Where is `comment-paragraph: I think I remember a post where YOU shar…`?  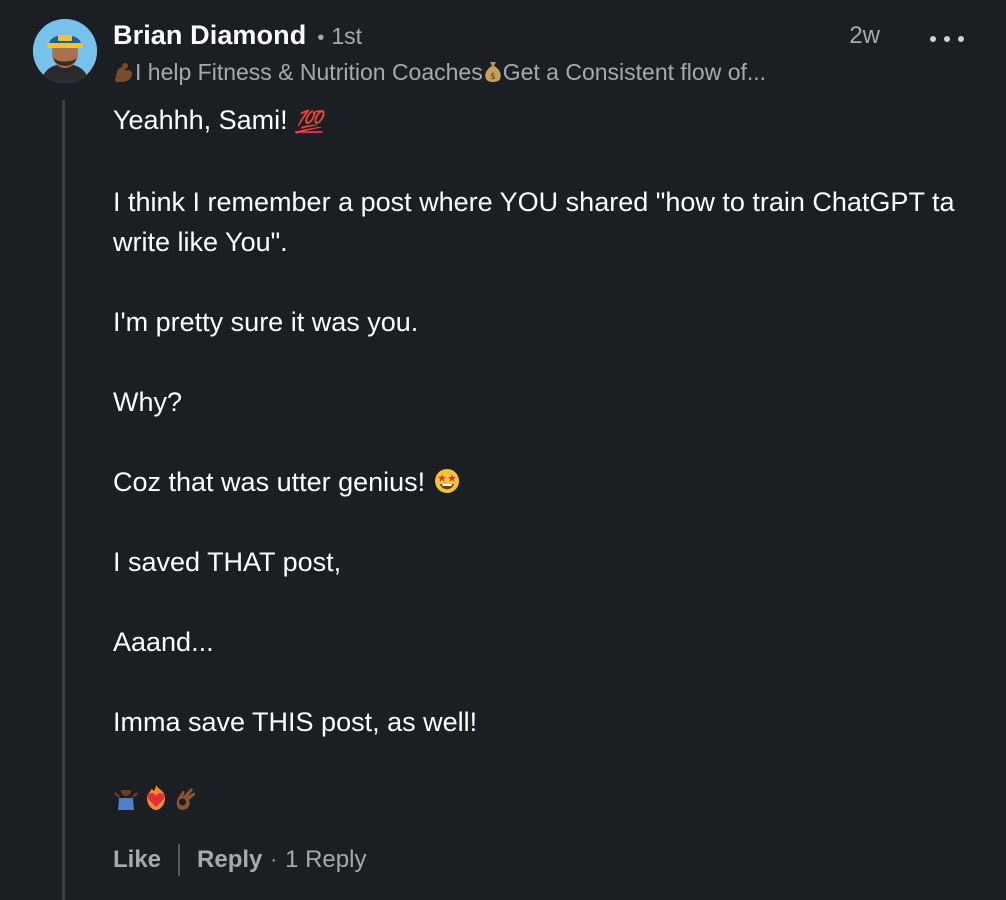 comment-paragraph: I think I remember a post where YOU shar… is located at coordinates (537, 222).